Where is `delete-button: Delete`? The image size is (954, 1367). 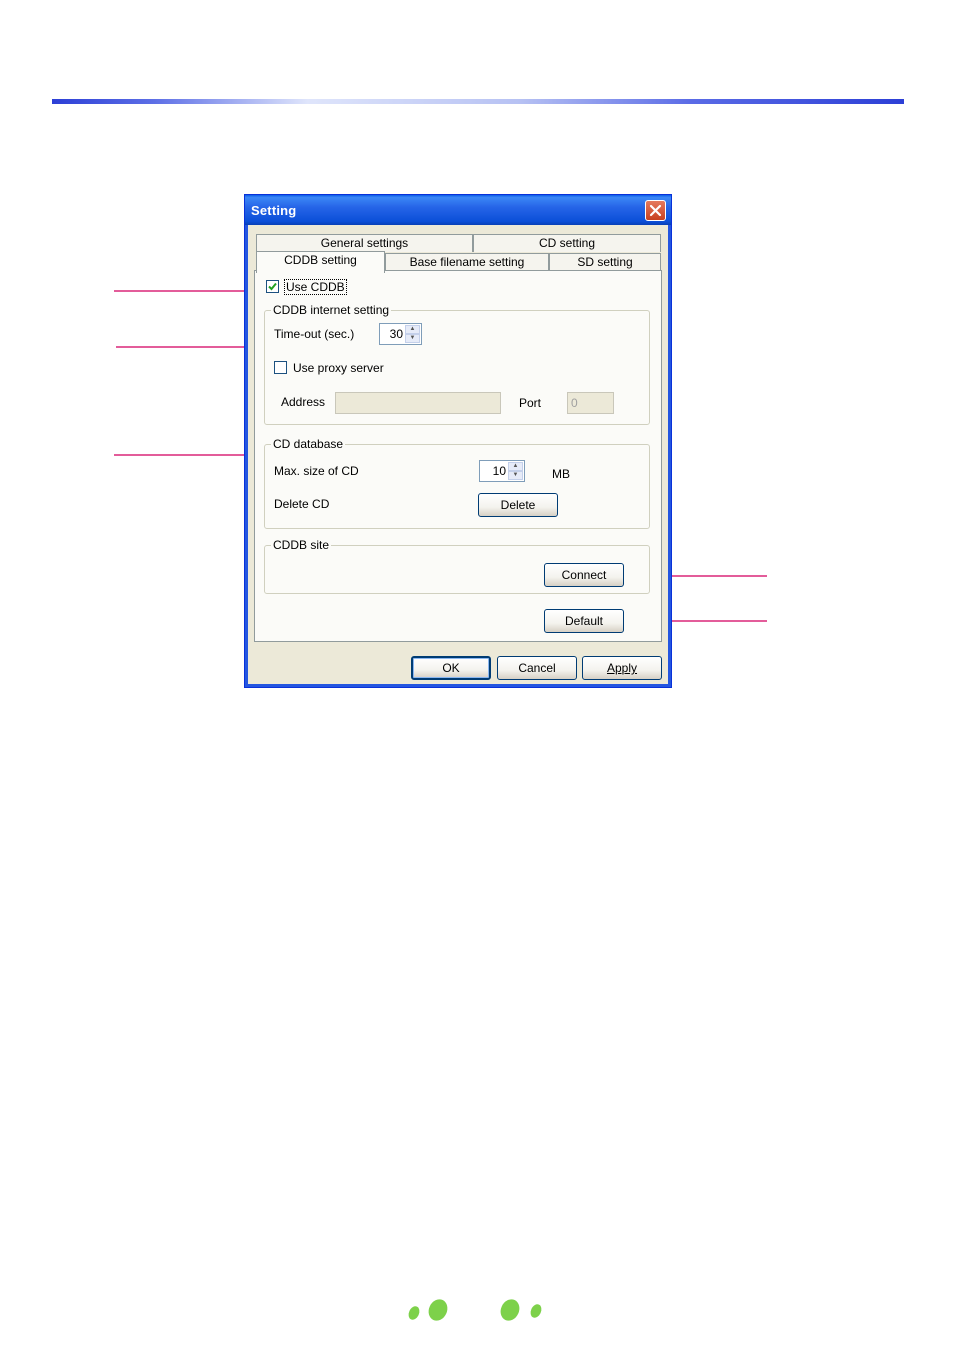 delete-button: Delete is located at coordinates (518, 505).